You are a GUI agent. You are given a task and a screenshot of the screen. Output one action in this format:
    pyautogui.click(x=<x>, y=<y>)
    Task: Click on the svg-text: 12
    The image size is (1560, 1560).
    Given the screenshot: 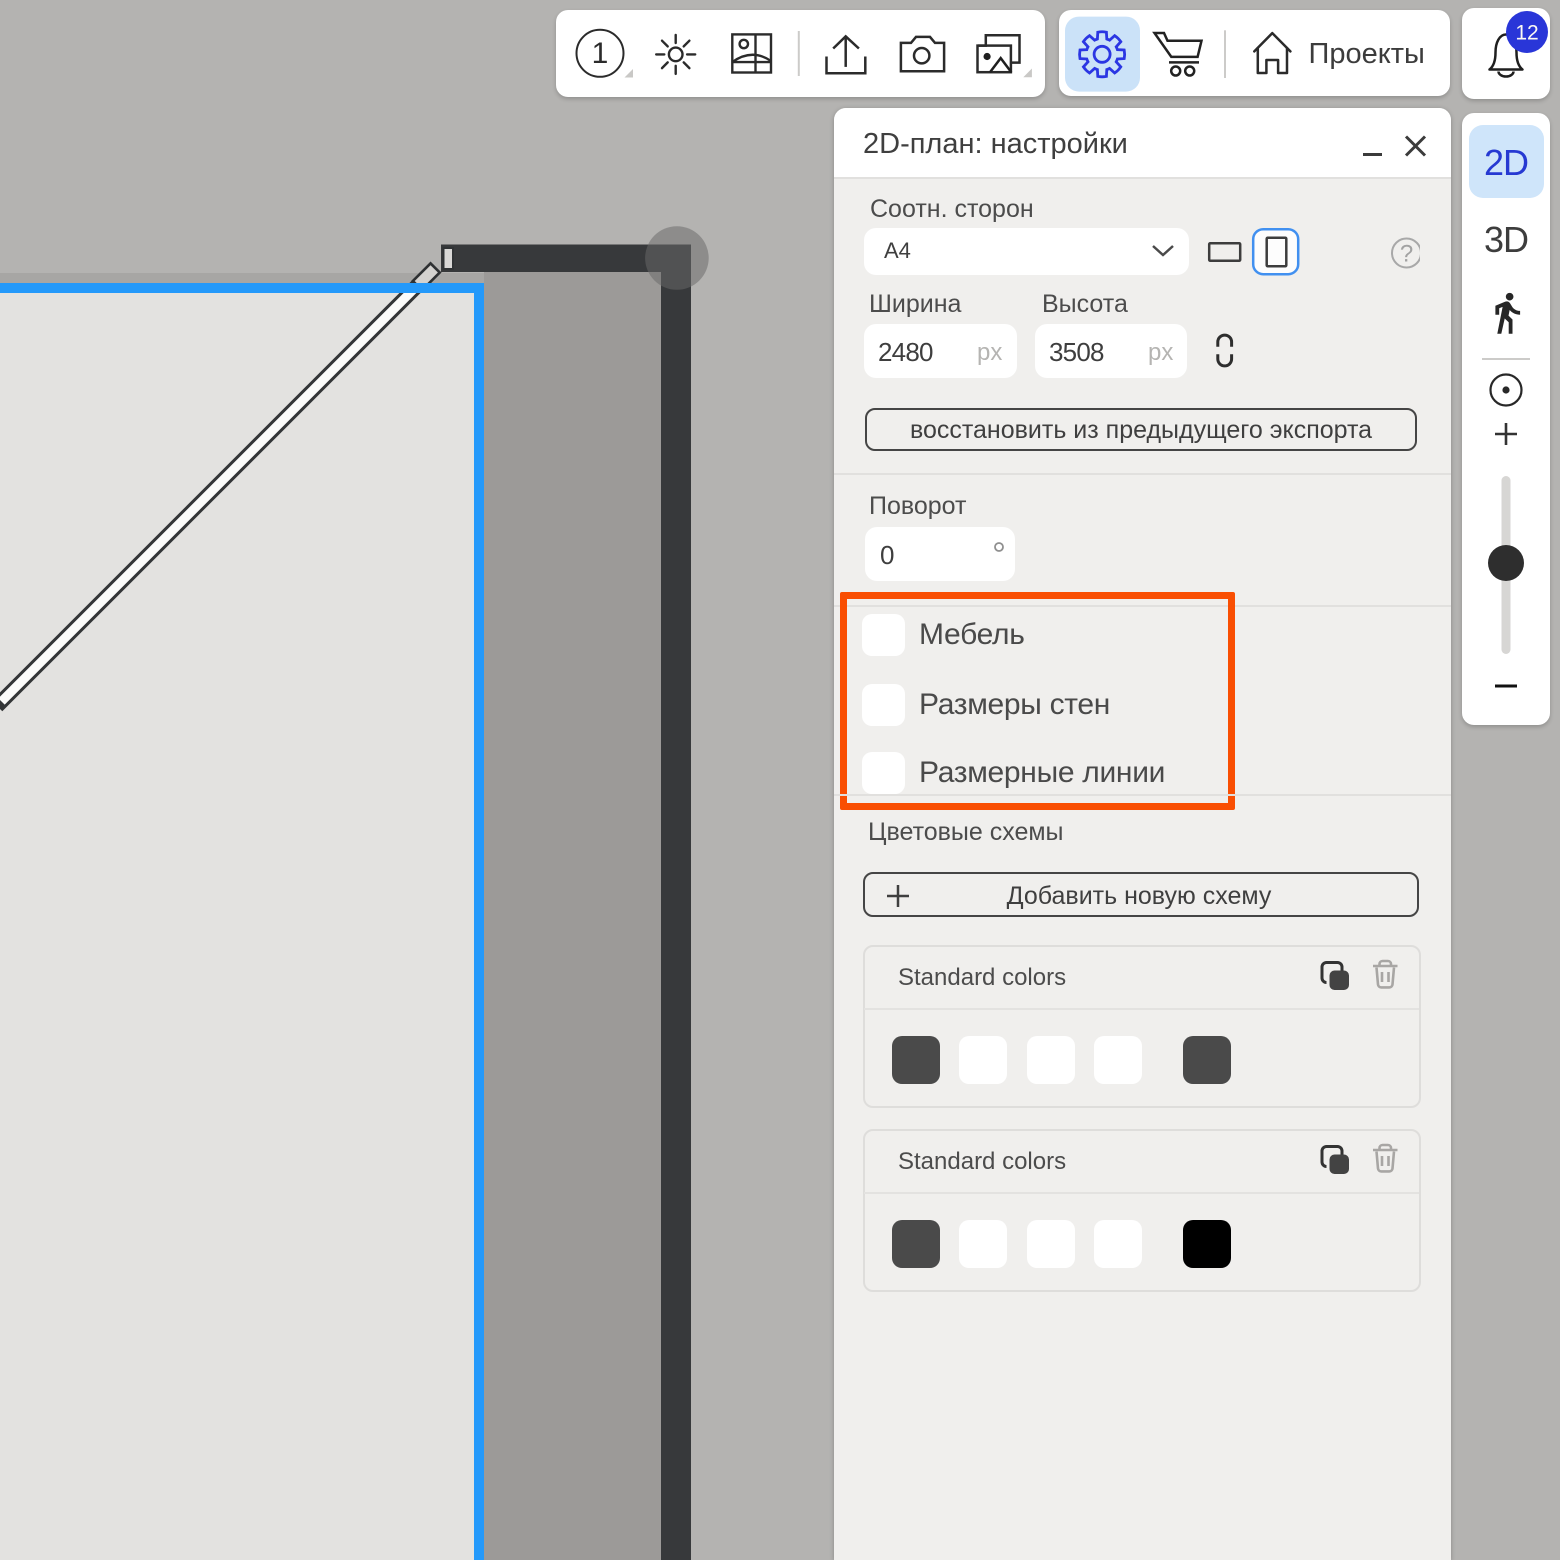 What is the action you would take?
    pyautogui.click(x=1526, y=33)
    